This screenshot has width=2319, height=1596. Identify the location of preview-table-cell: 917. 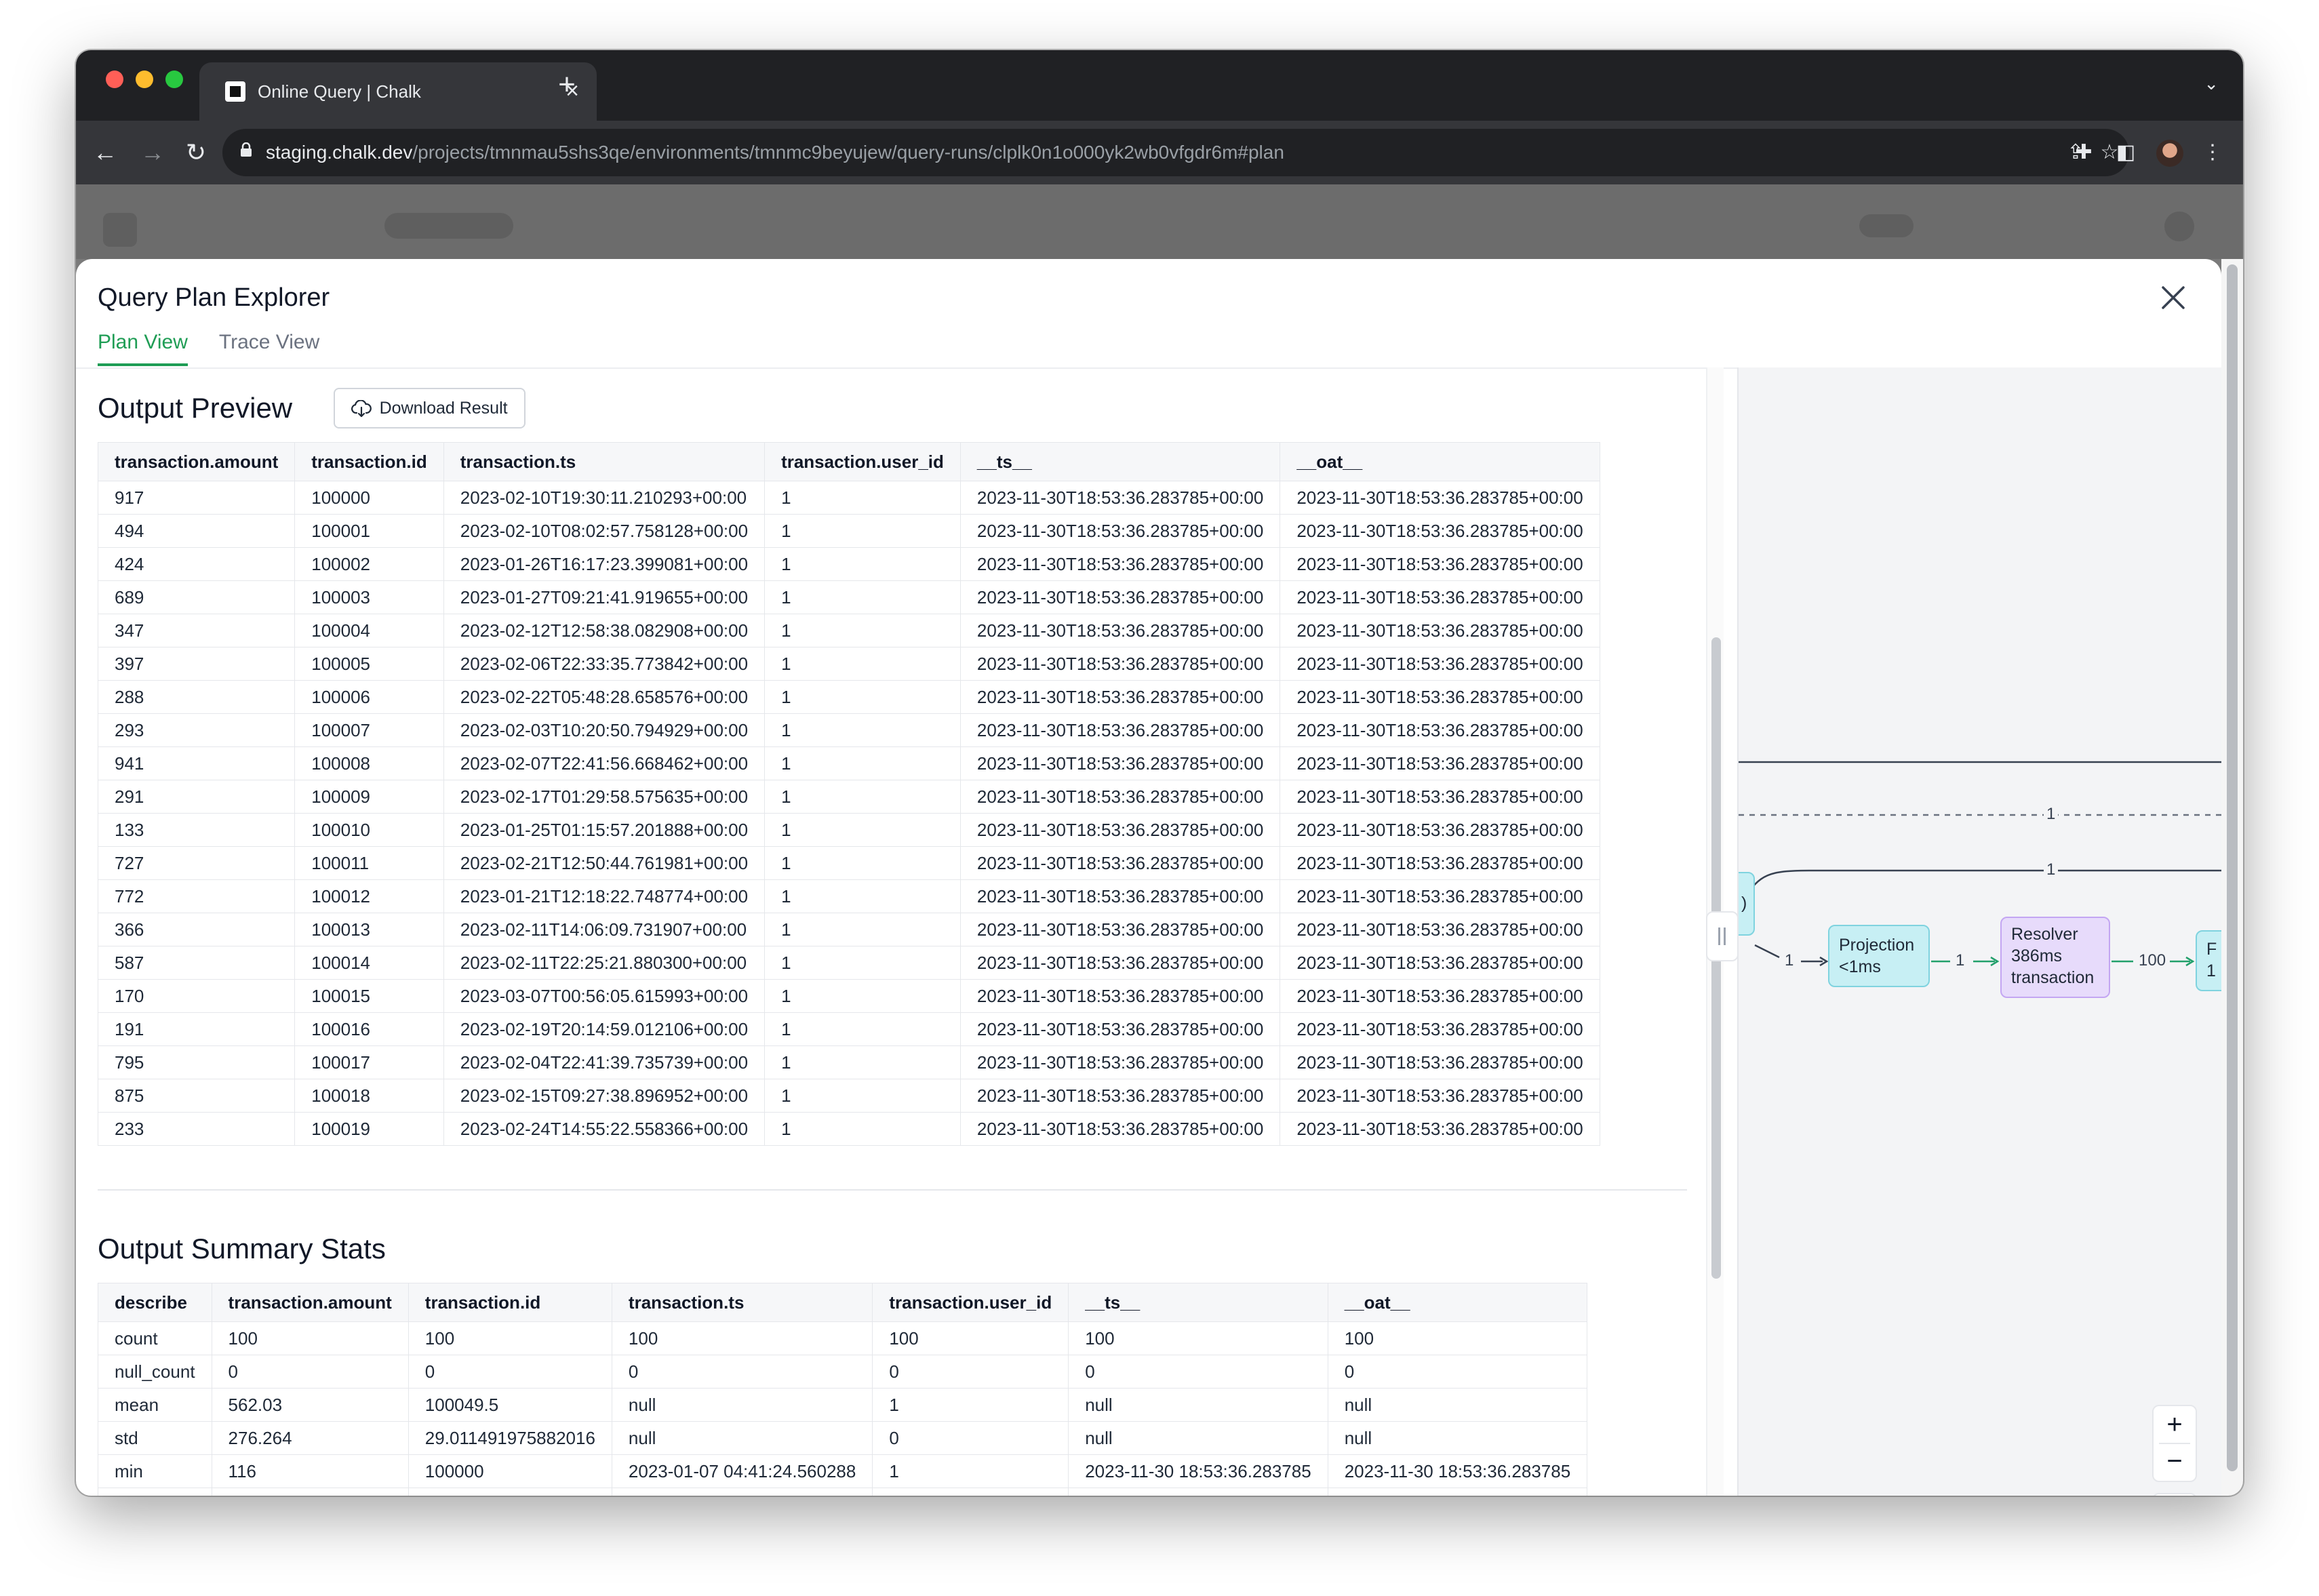
(197, 498).